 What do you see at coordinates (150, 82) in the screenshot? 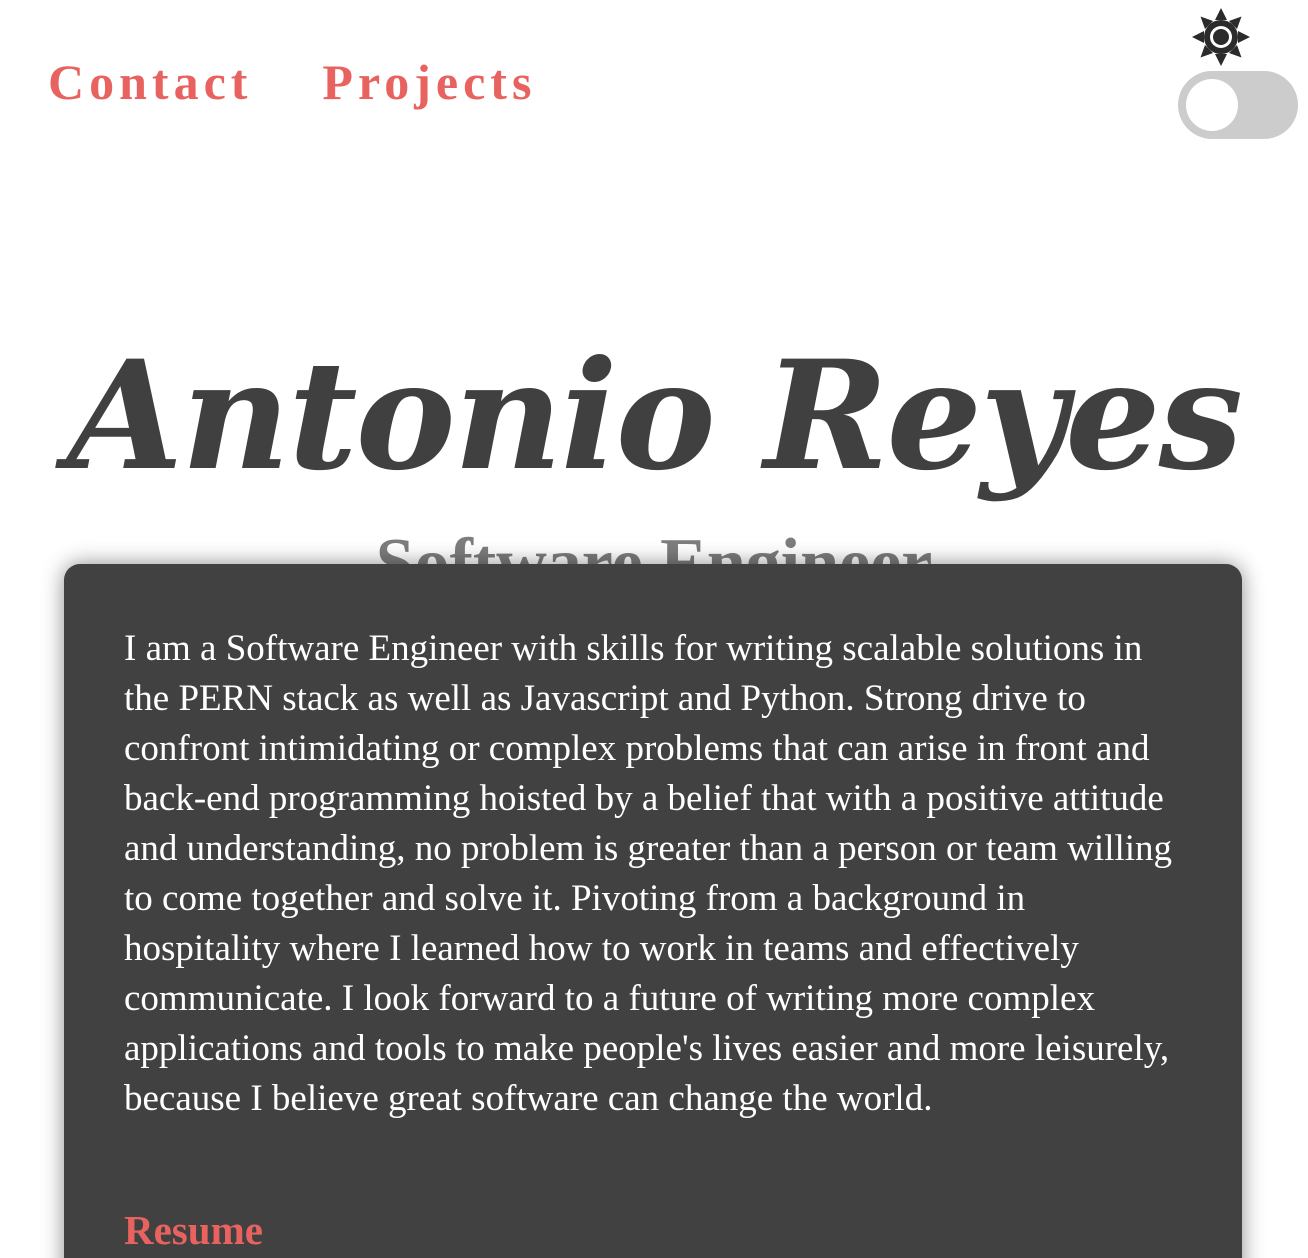
I see `nav-link-contact: Contact` at bounding box center [150, 82].